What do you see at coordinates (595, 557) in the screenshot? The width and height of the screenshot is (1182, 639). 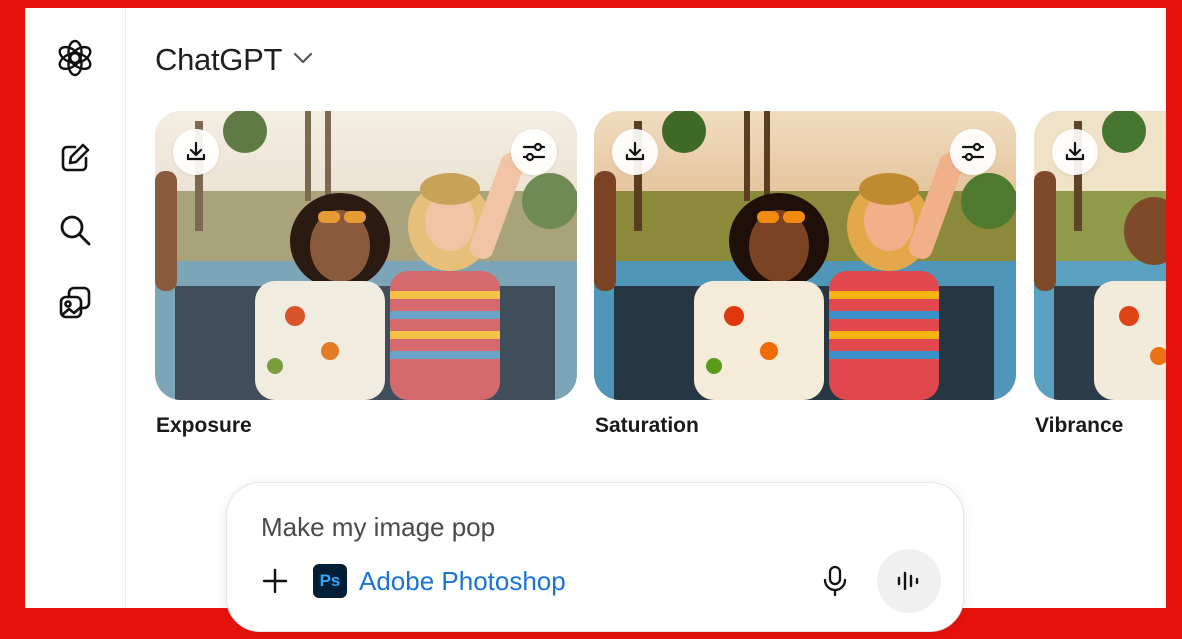 I see `prompt-composer: Ps Adobe Photoshop` at bounding box center [595, 557].